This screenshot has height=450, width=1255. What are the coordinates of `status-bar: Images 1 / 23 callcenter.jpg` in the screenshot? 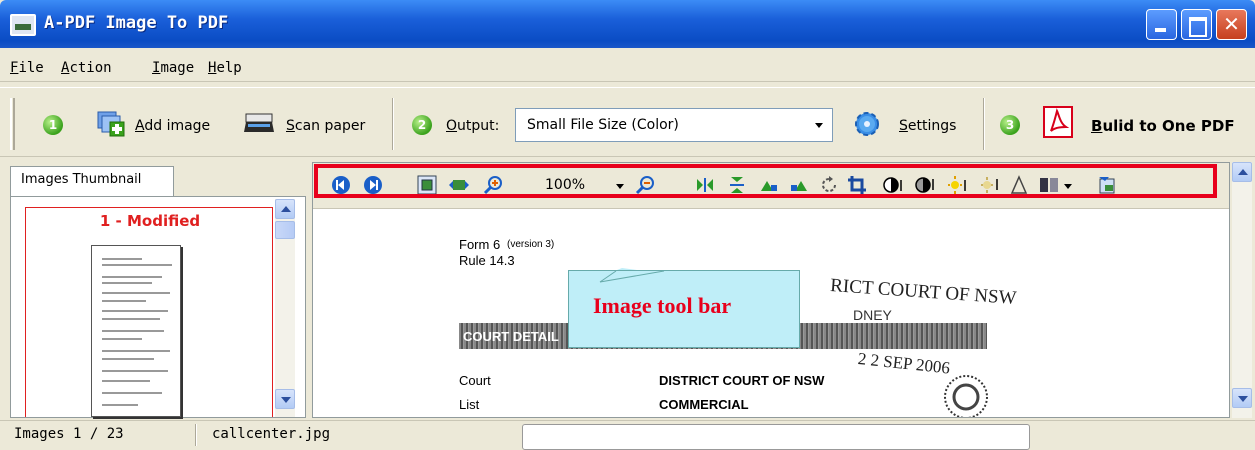 It's located at (627, 435).